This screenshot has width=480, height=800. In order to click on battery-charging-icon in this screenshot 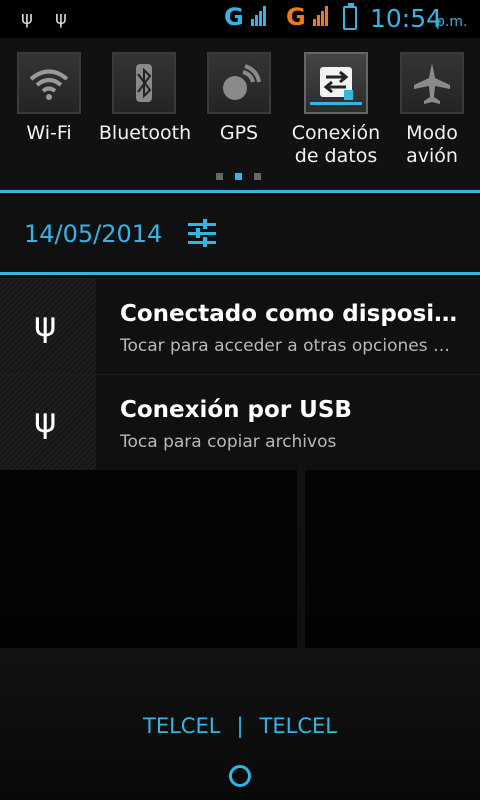, I will do `click(350, 16)`.